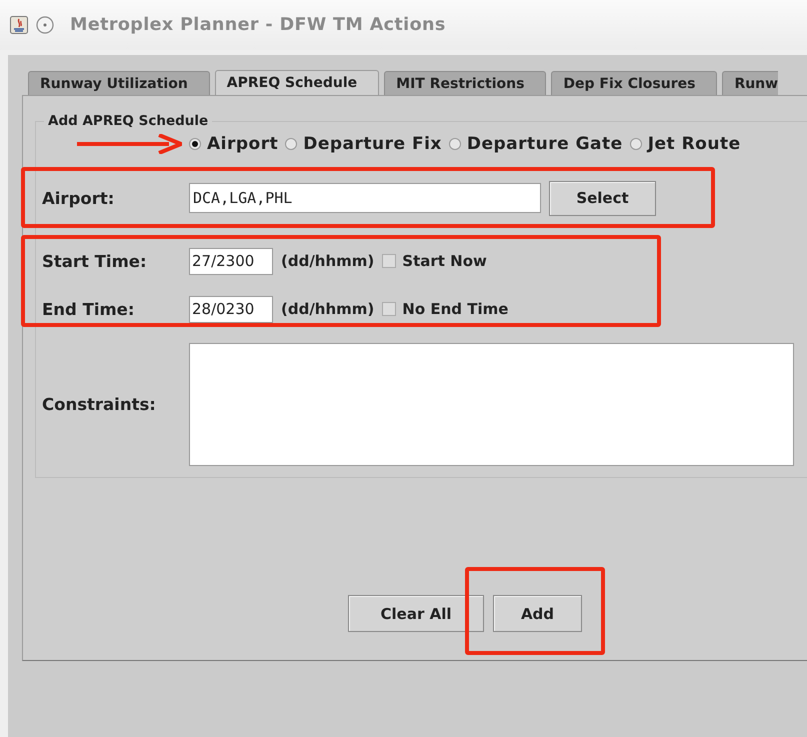  Describe the element at coordinates (231, 309) in the screenshot. I see `time-field: 28/0230` at that location.